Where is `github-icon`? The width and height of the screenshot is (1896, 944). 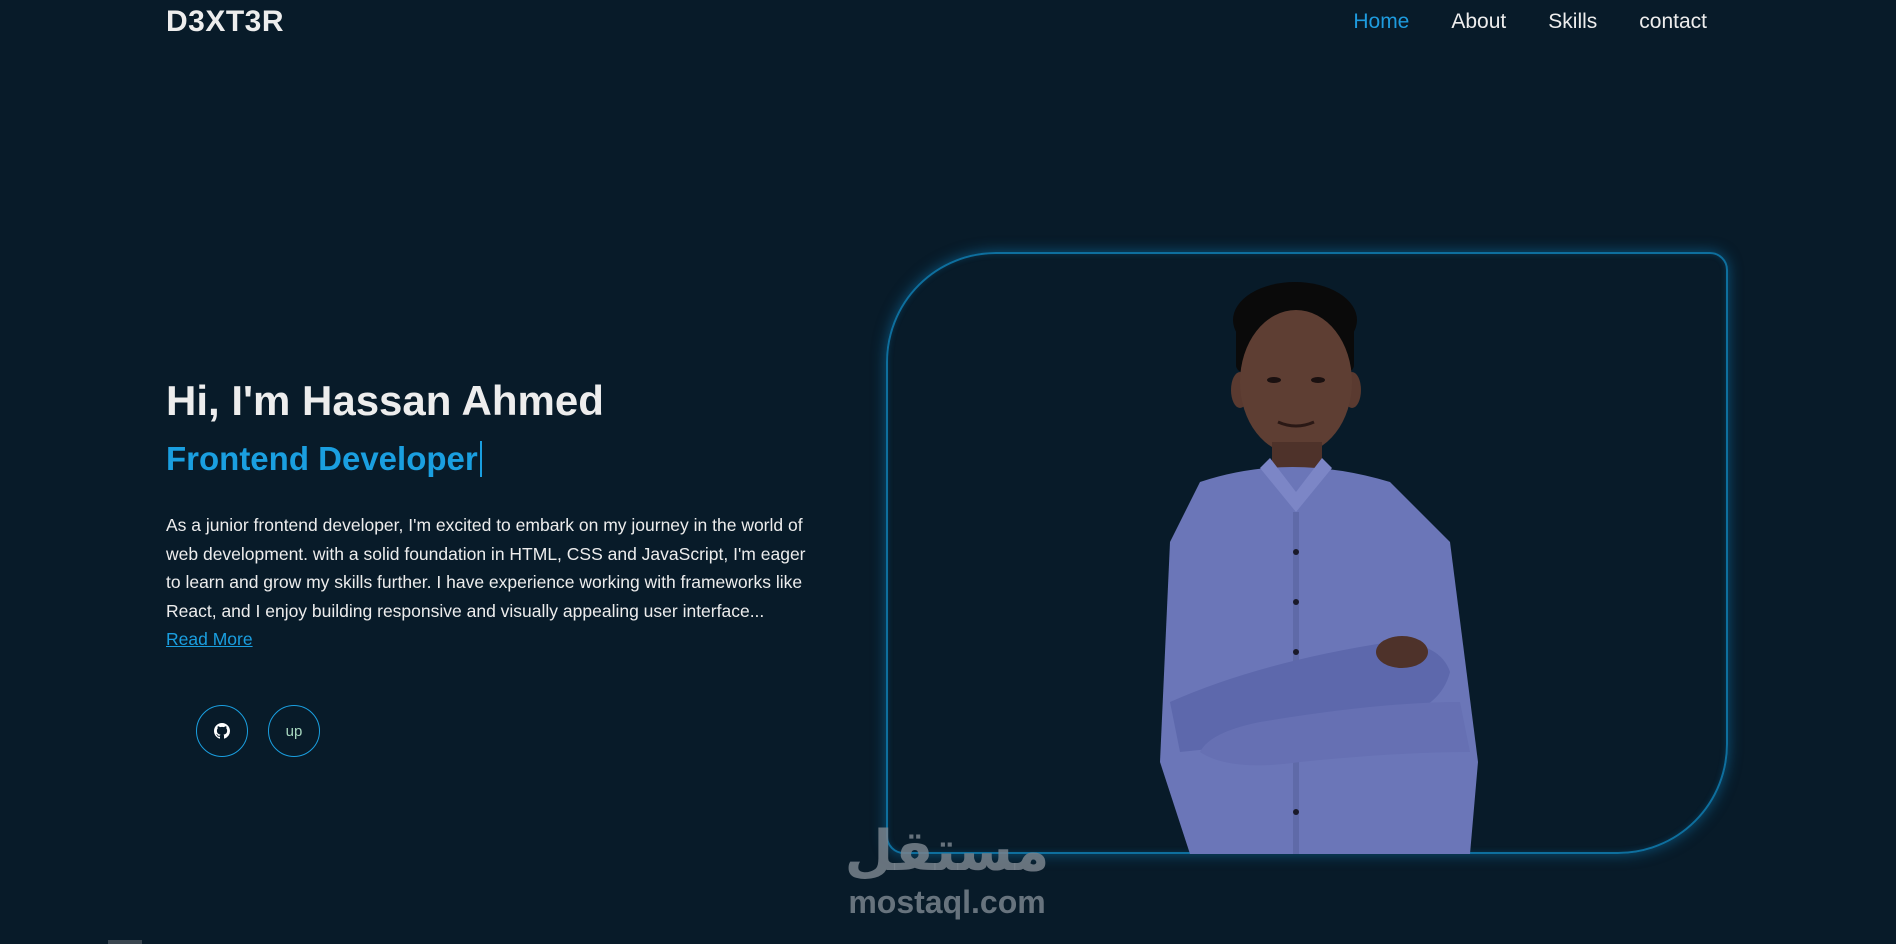 github-icon is located at coordinates (222, 731).